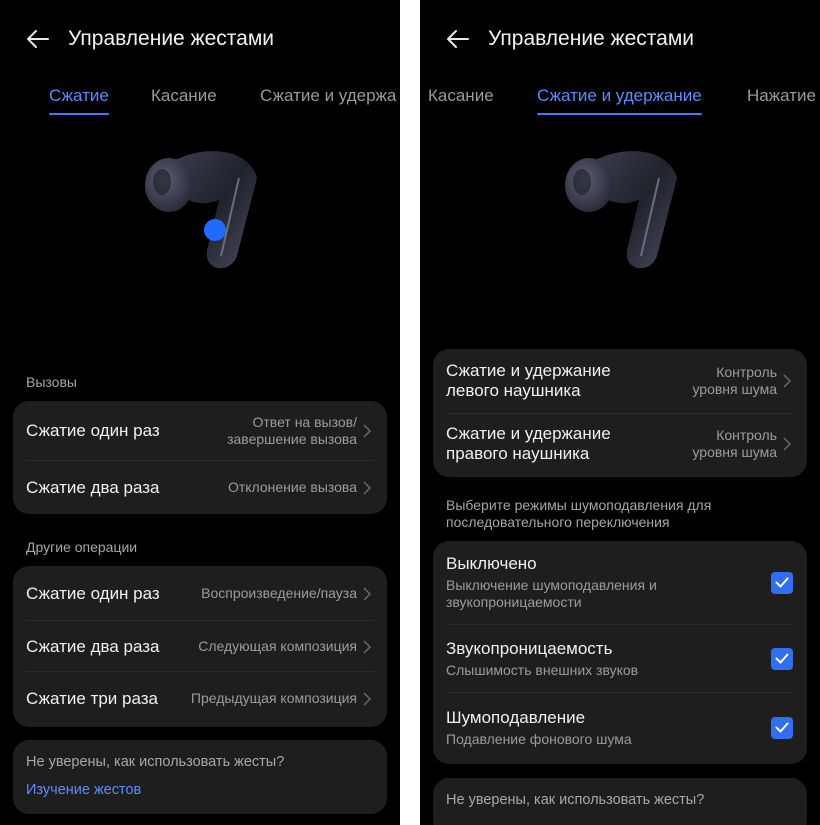 The image size is (820, 825). I want to click on tab-press: Нажатие, so click(781, 96).